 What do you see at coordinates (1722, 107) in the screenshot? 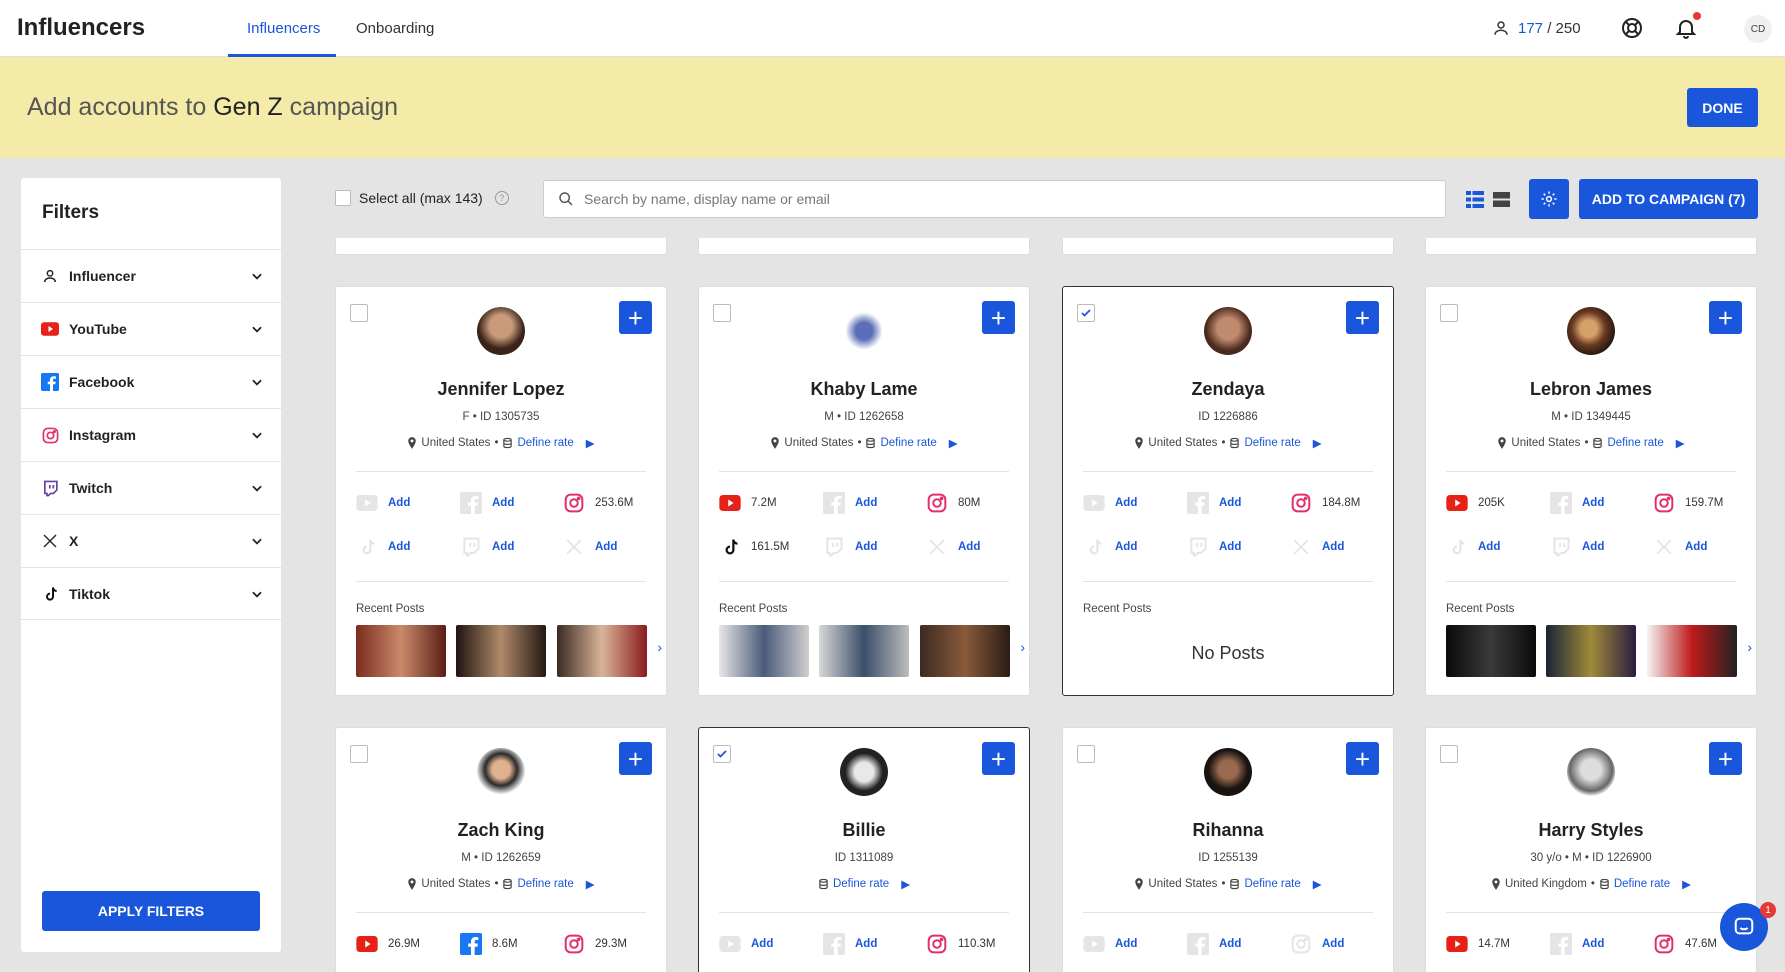
I see `done-button: DONE` at bounding box center [1722, 107].